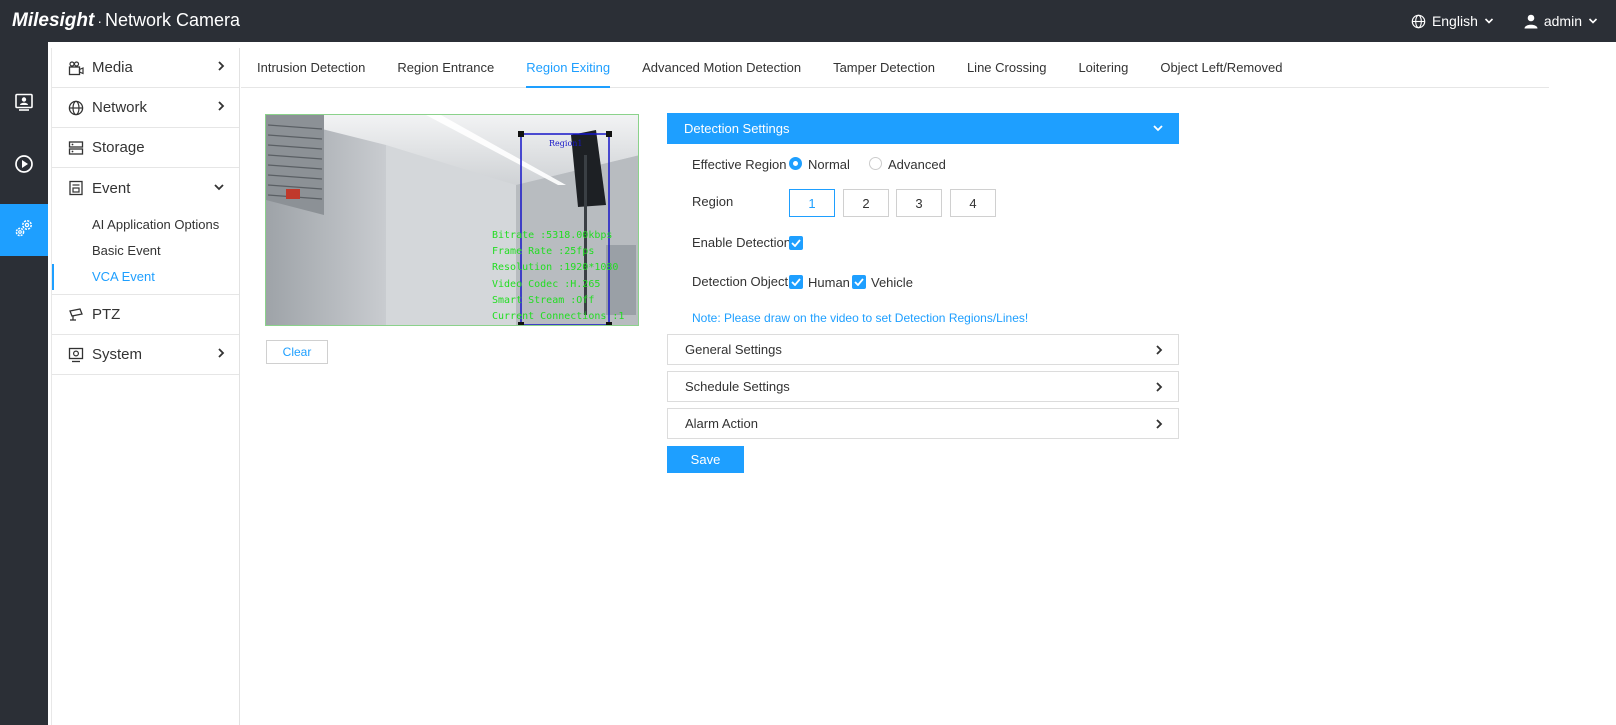  I want to click on language-selector: English, so click(1452, 21).